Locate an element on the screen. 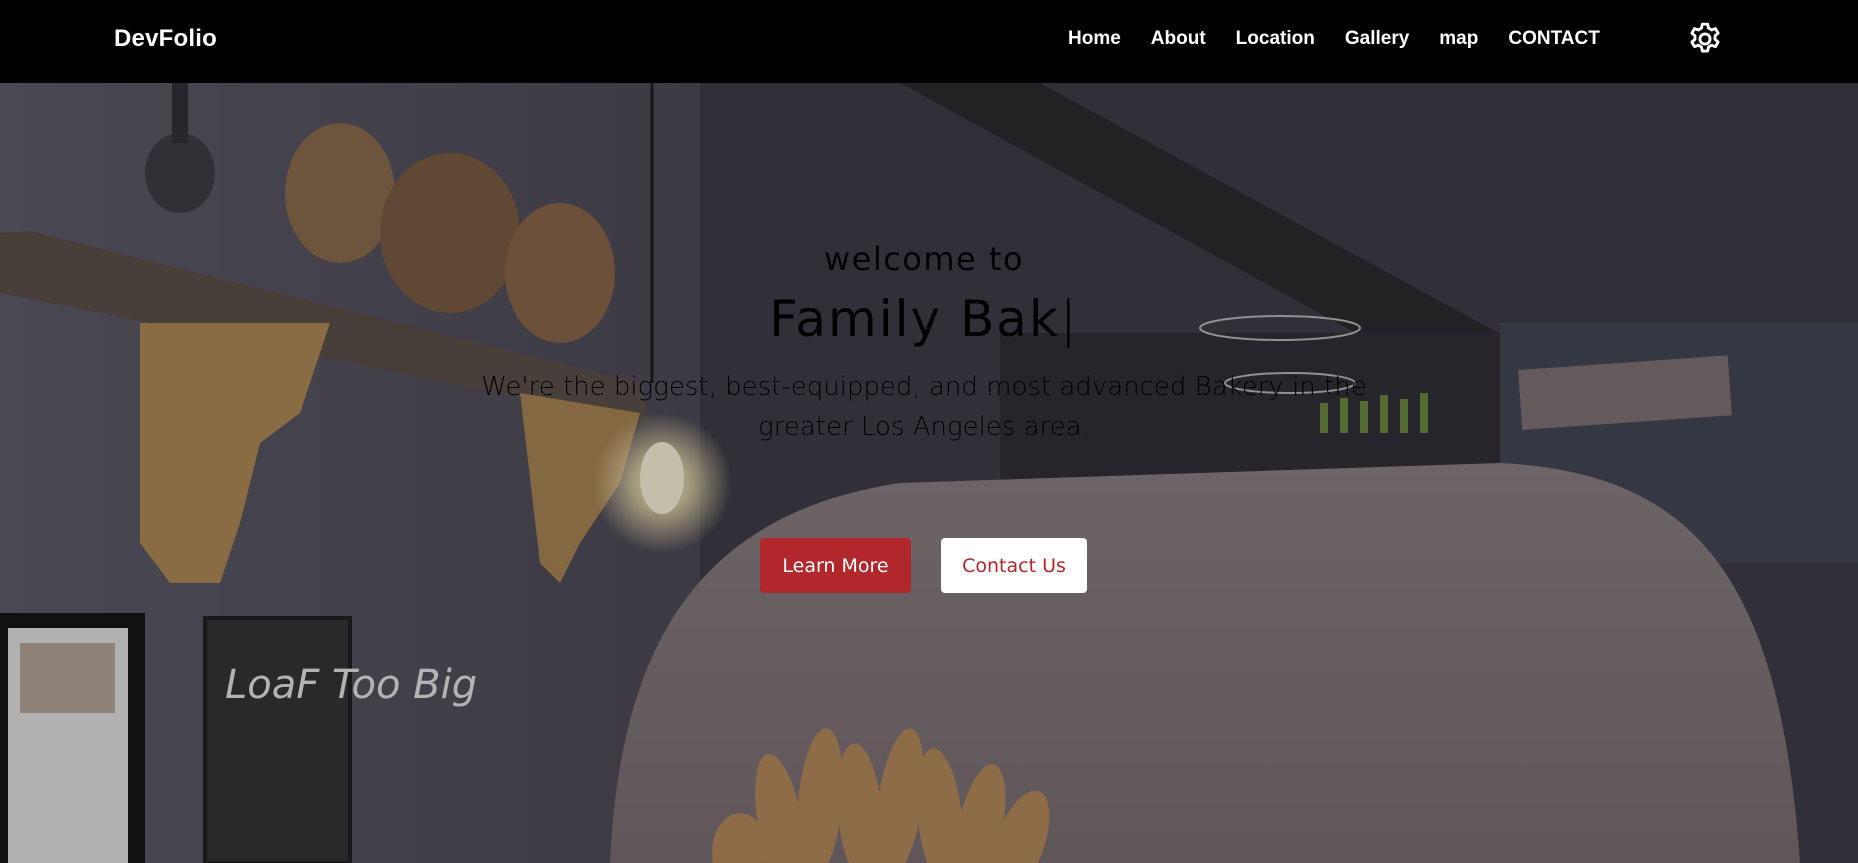  hero-welcome-text: welcome to is located at coordinates (924, 259).